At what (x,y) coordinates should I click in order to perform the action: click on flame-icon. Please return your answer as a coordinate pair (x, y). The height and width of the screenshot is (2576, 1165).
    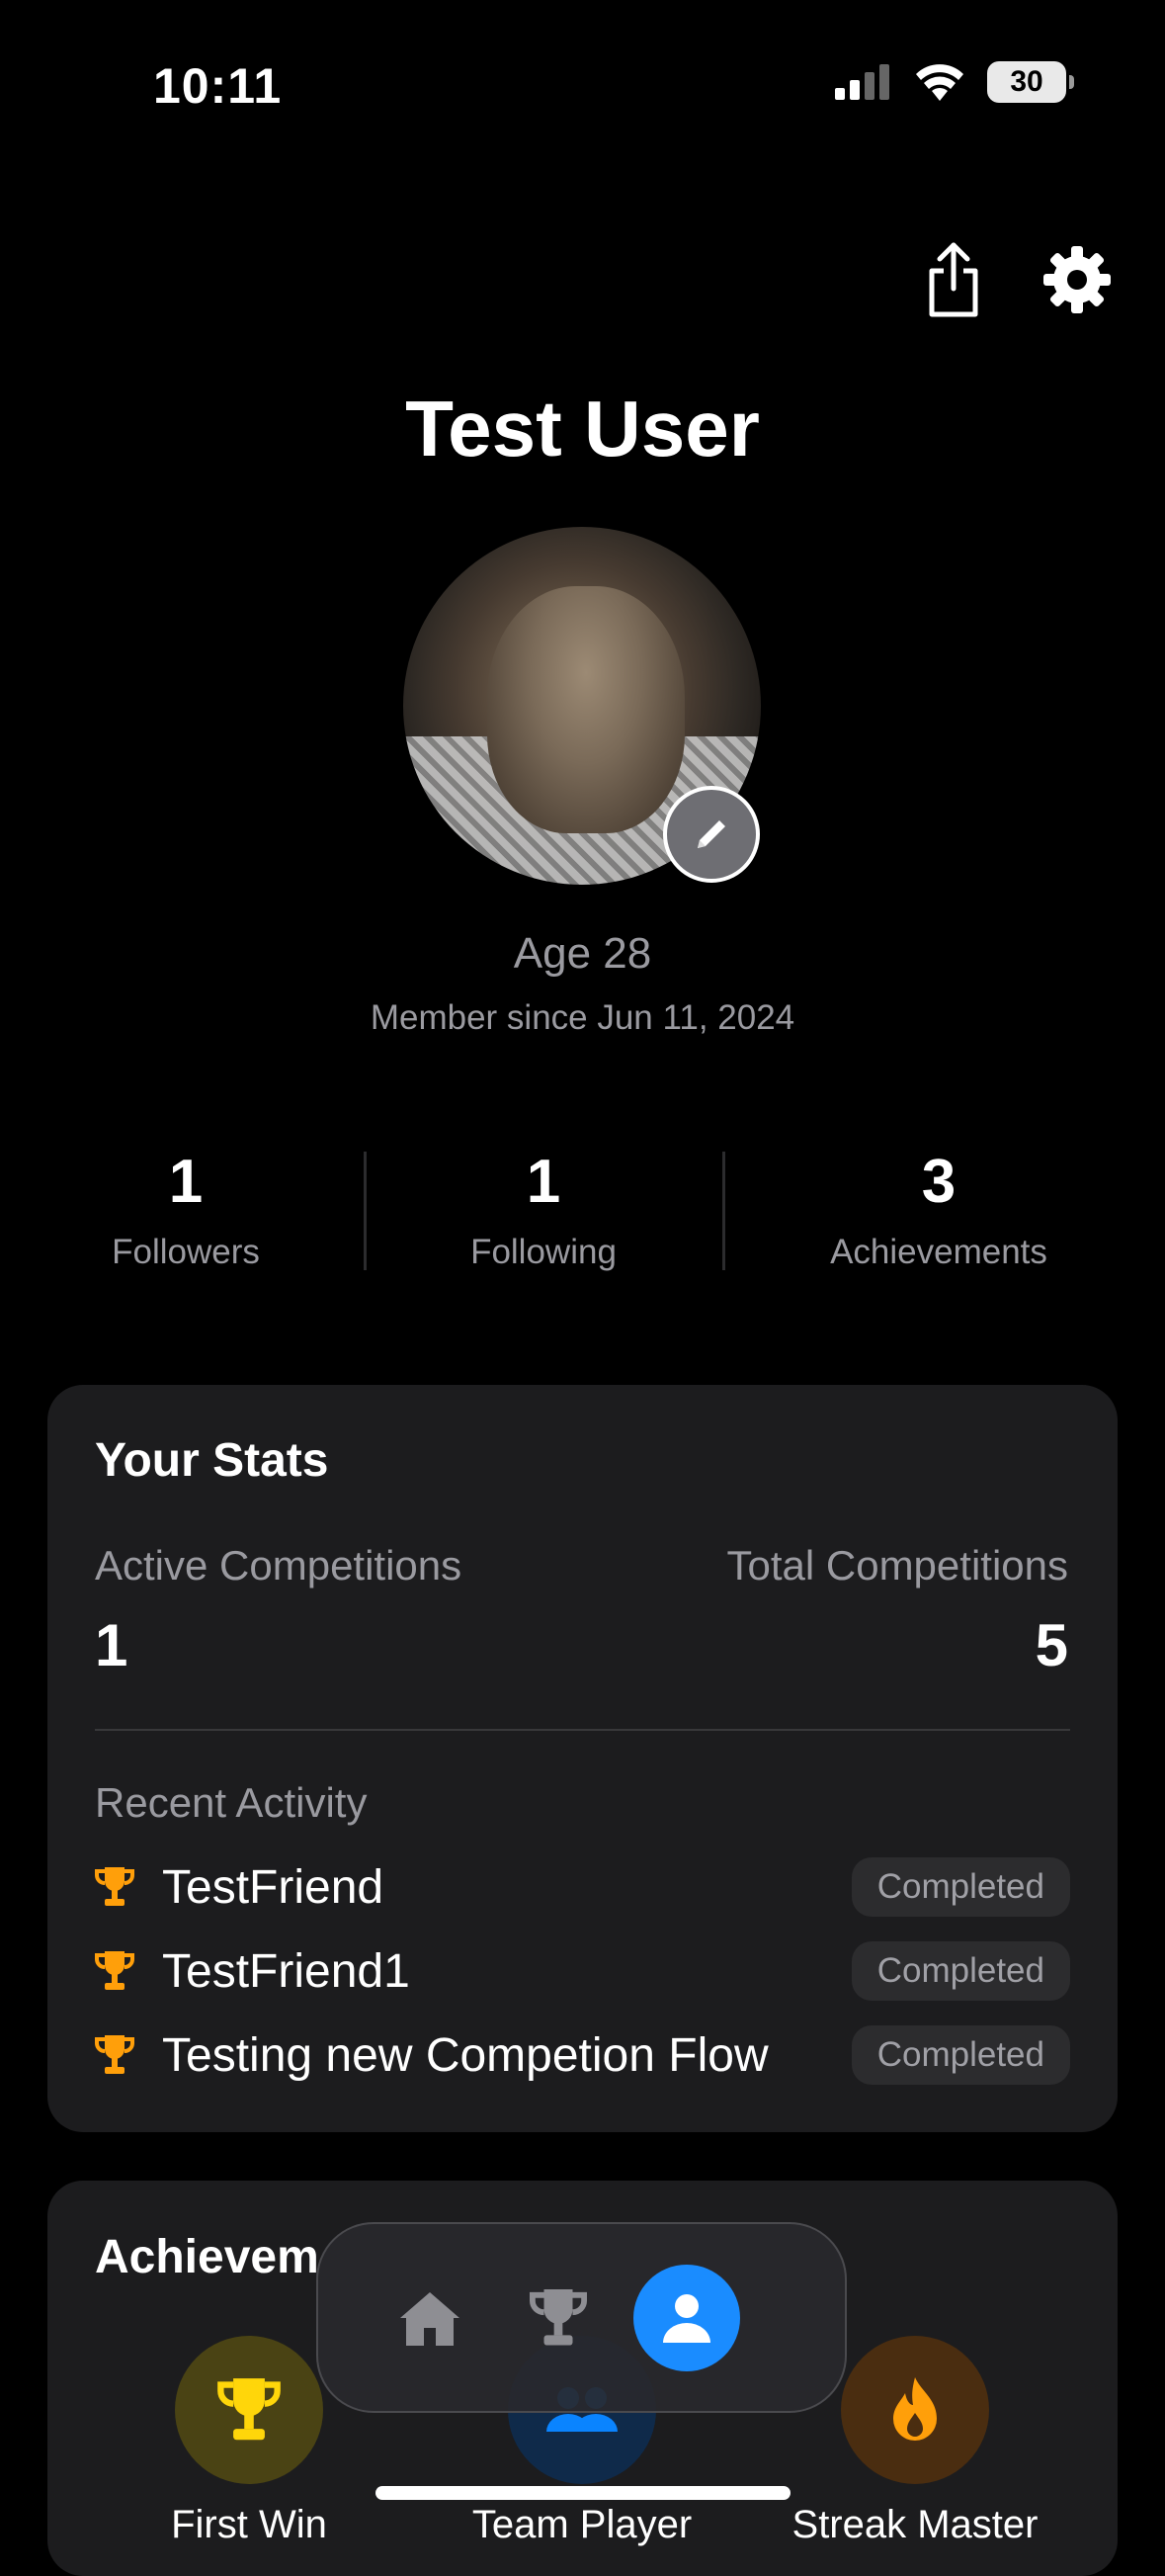
    Looking at the image, I should click on (915, 2409).